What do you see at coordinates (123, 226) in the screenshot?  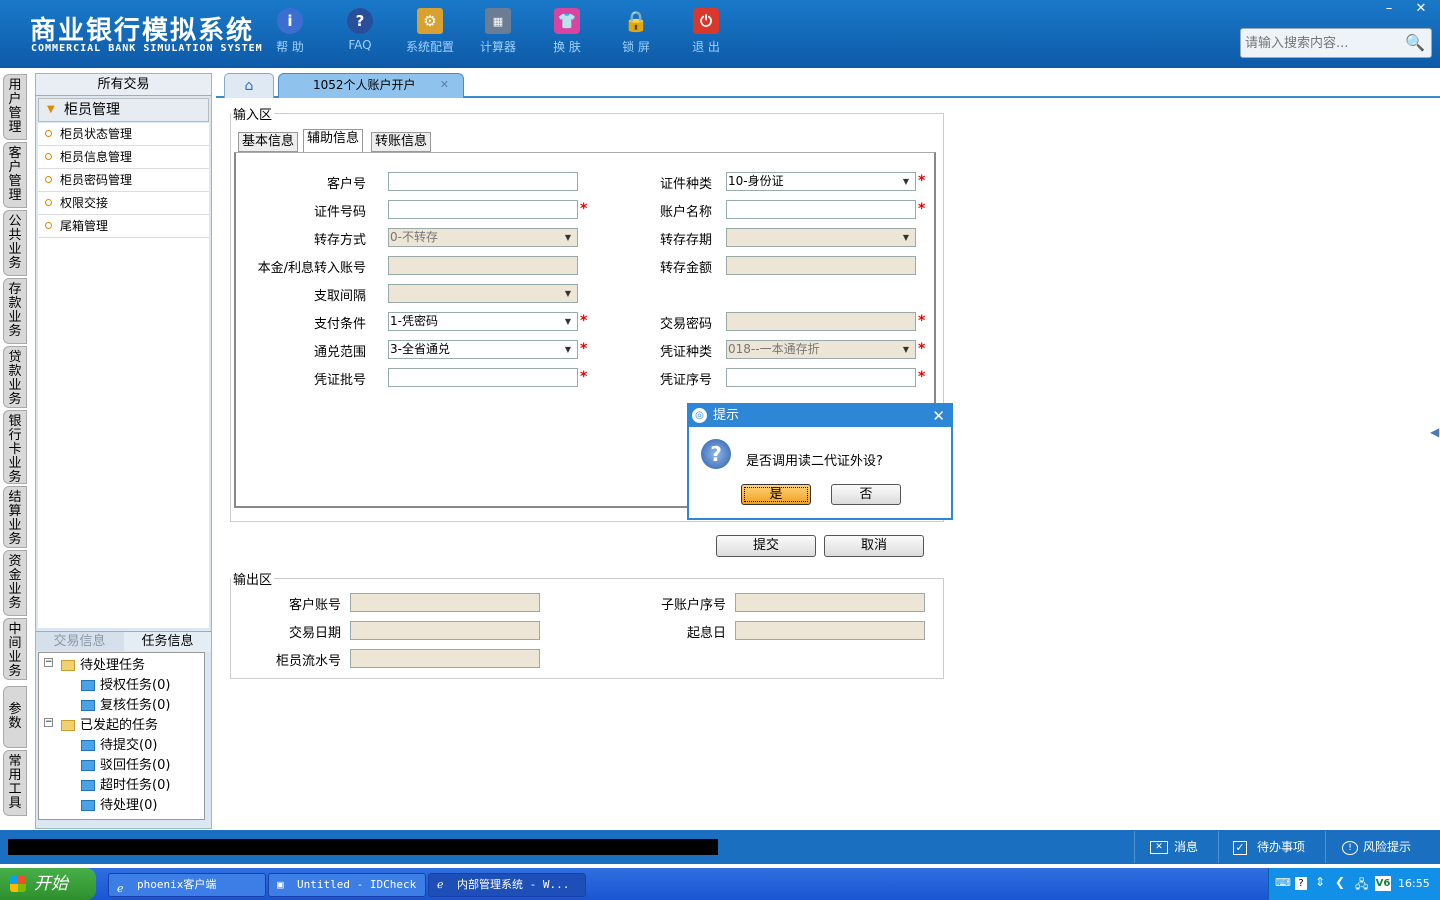 I see `nav-item-cash-box: 尾箱管理` at bounding box center [123, 226].